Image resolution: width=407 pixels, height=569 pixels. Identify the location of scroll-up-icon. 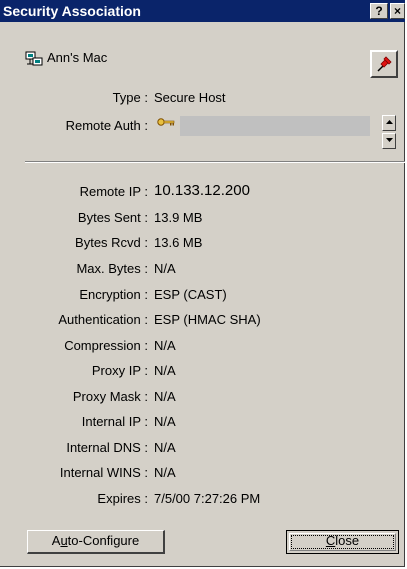
(389, 122).